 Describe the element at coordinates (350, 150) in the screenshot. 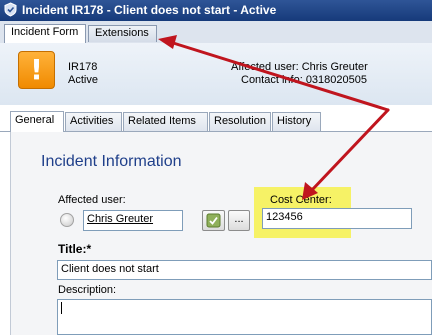

I see `arrow-to-cost-center-line` at that location.